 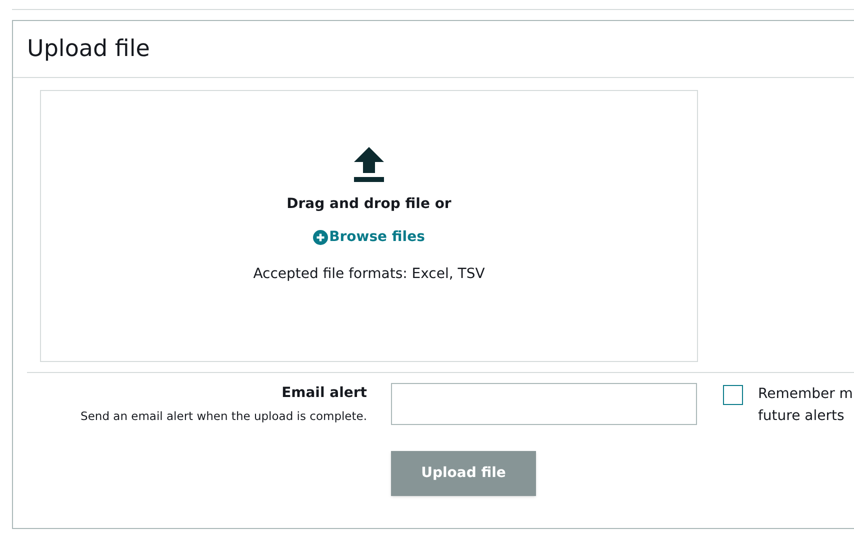 What do you see at coordinates (324, 393) in the screenshot?
I see `email-alert-label: Email alert` at bounding box center [324, 393].